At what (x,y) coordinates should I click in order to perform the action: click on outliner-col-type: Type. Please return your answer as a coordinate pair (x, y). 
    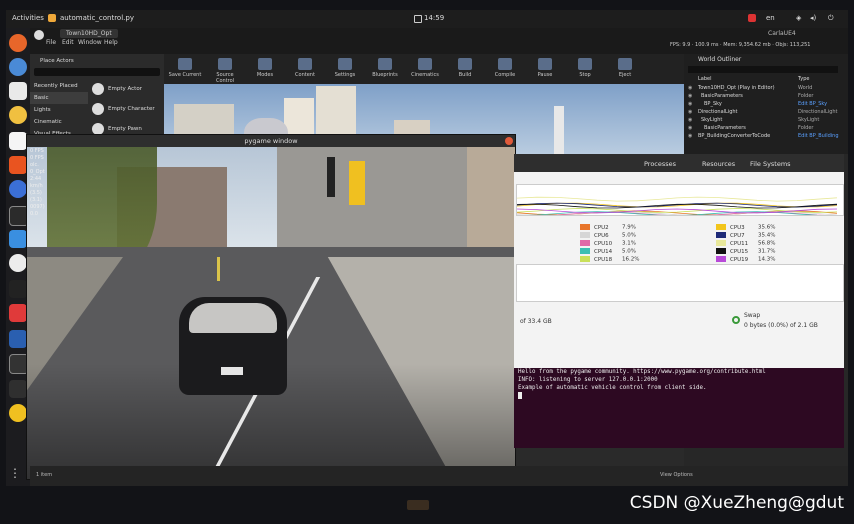
    Looking at the image, I should click on (803, 79).